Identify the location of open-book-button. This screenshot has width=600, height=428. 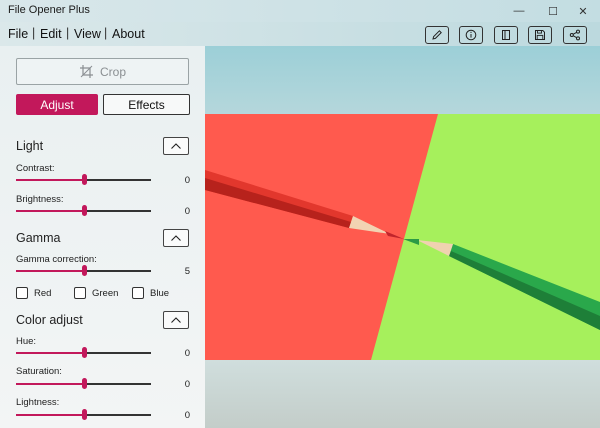
(506, 35).